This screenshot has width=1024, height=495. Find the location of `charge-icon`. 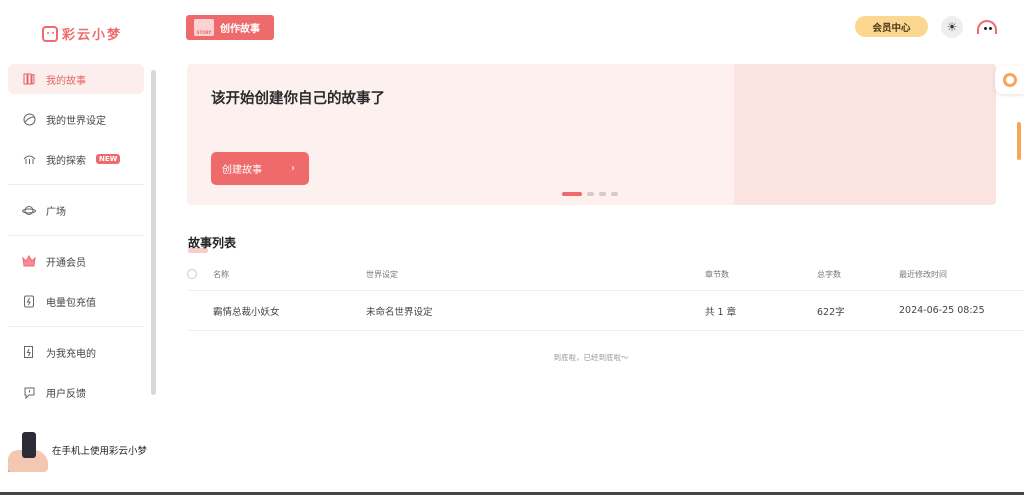

charge-icon is located at coordinates (29, 352).